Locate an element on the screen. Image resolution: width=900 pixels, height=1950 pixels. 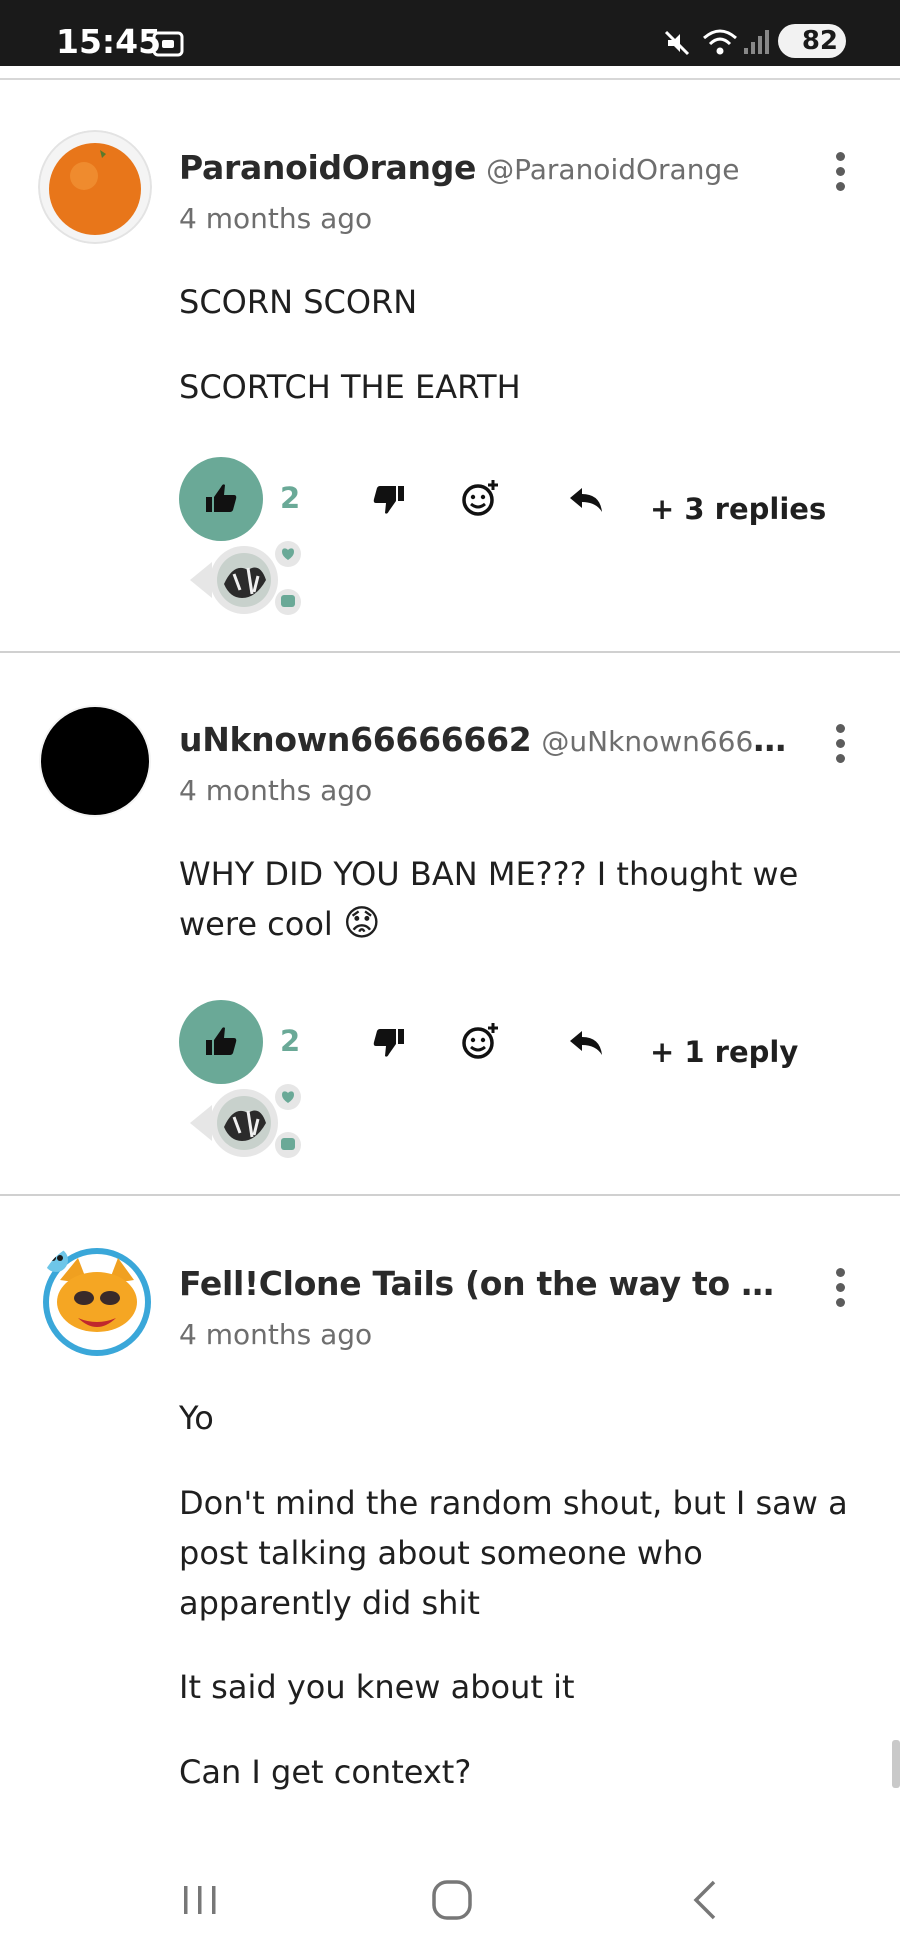
comment-paragraph: Can I get context? is located at coordinates (325, 1772).